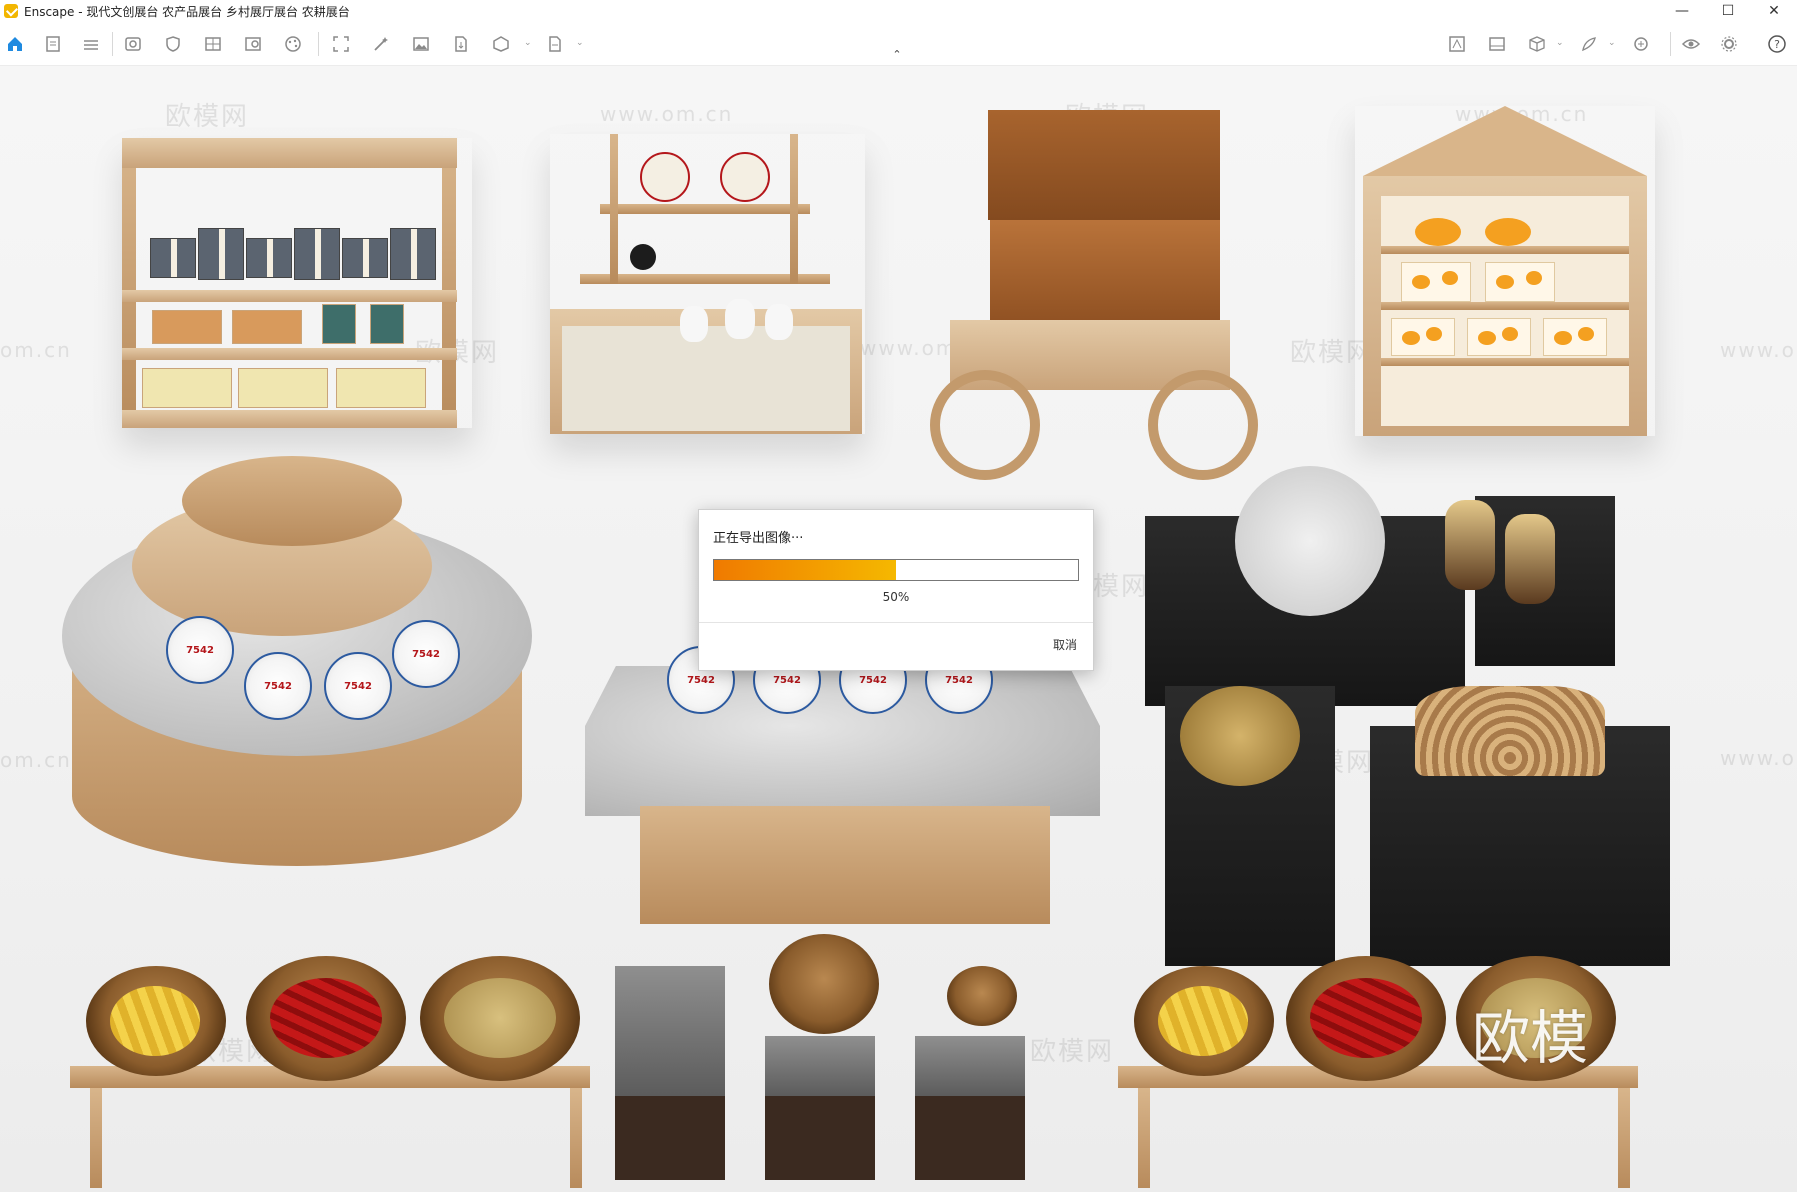 This screenshot has width=1797, height=1192. I want to click on bim-list-icon, so click(91, 44).